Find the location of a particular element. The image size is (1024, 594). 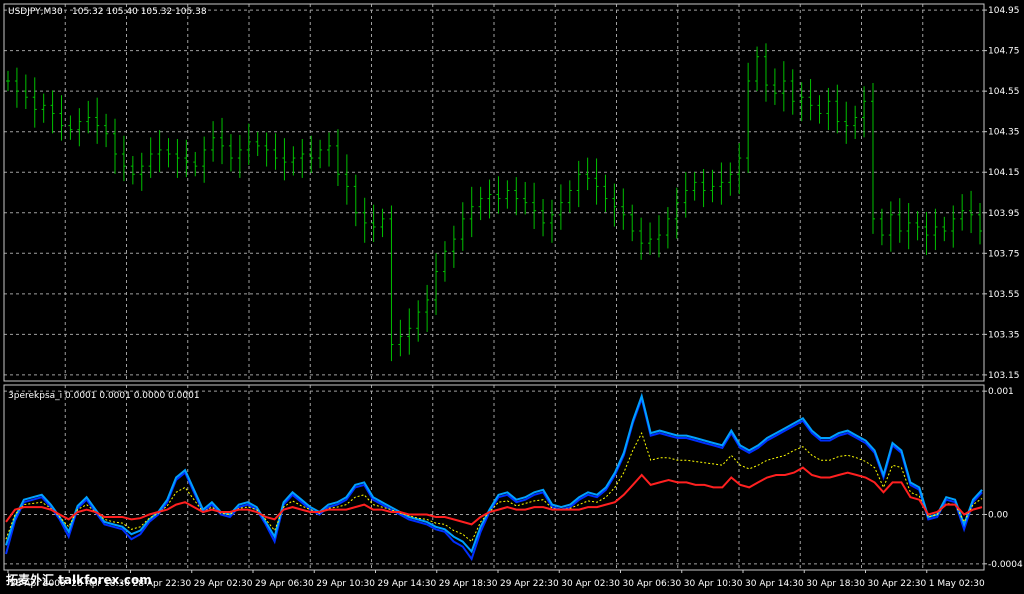

indicator-tick-label: -0.0004 is located at coordinates (1005, 565).